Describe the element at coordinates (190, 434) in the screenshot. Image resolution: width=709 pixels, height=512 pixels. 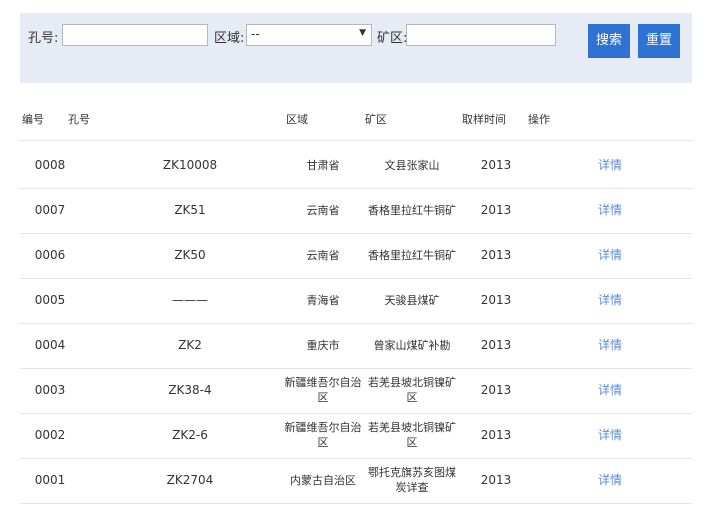
I see `cell-hole: ZK2-6` at that location.